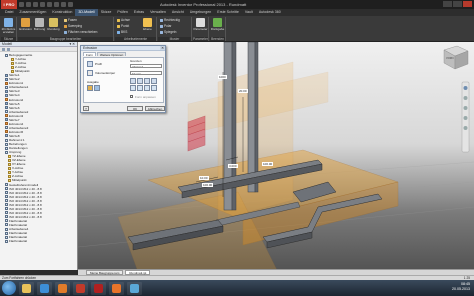 This screenshot has width=474, height=296. What do you see at coordinates (9, 12) in the screenshot?
I see `ribbon-tab: Datei` at bounding box center [9, 12].